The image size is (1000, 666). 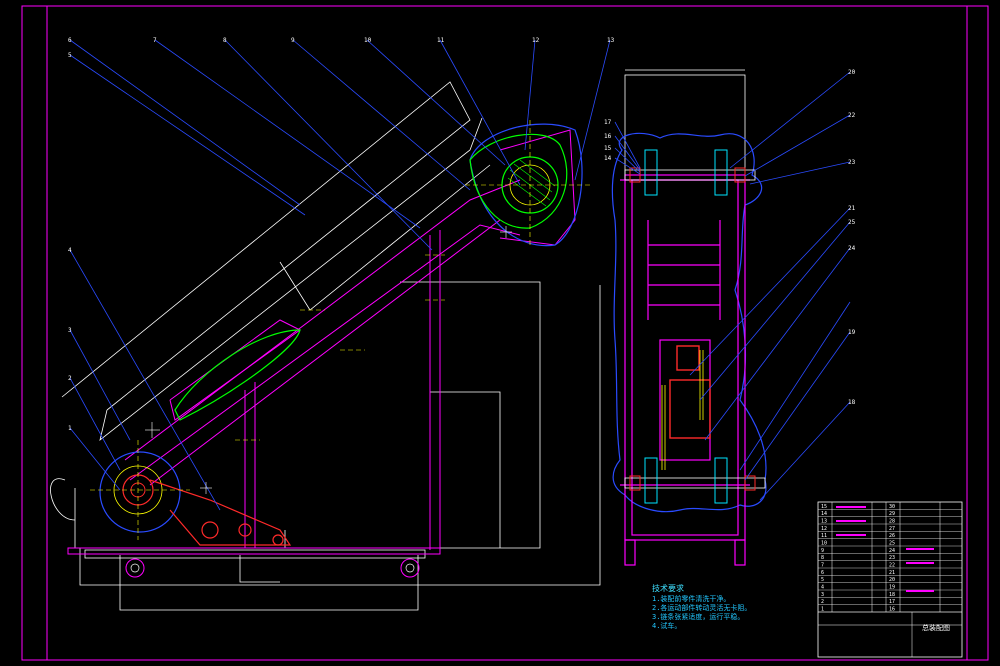 I want to click on parts-row-number: 8, so click(x=822, y=558).